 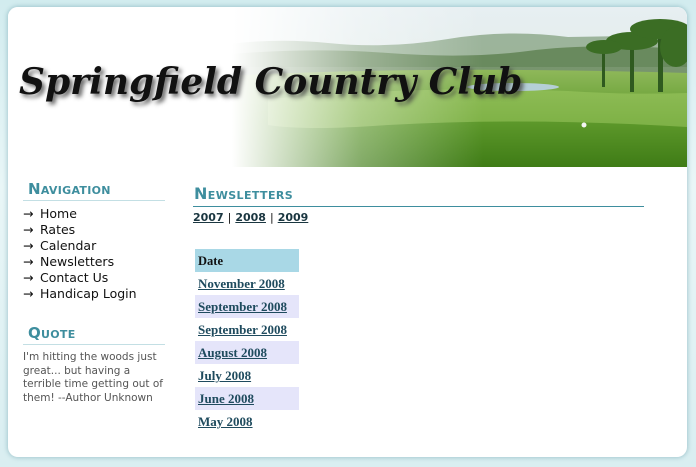 I want to click on table-row: June 2008, so click(x=247, y=398).